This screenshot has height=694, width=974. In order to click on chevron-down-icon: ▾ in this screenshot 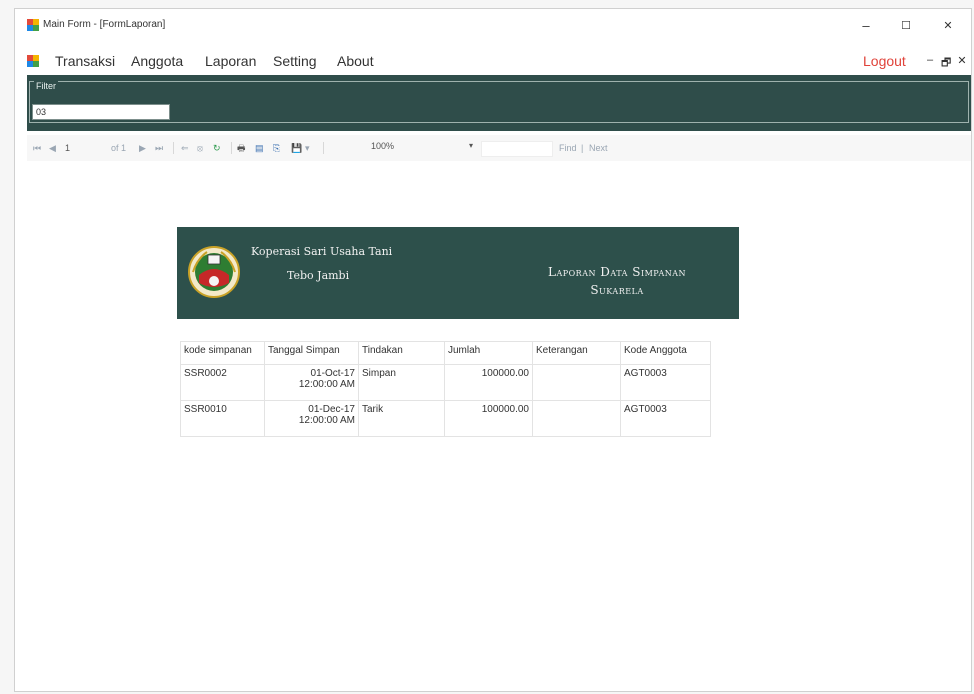, I will do `click(470, 145)`.